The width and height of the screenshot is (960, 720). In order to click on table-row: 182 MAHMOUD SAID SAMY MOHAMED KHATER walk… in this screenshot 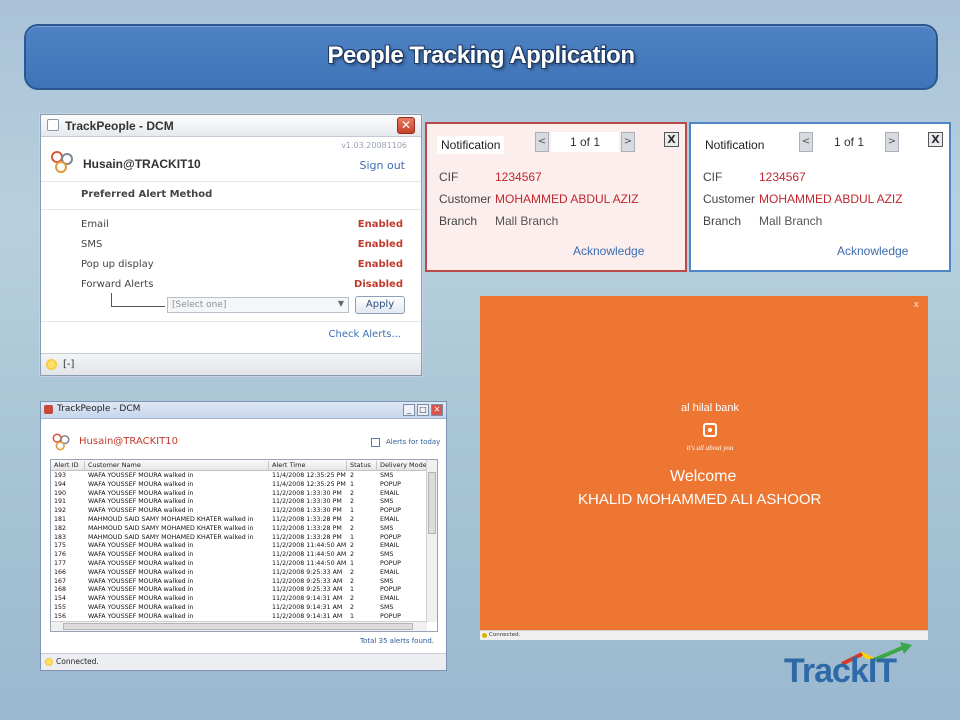, I will do `click(239, 529)`.